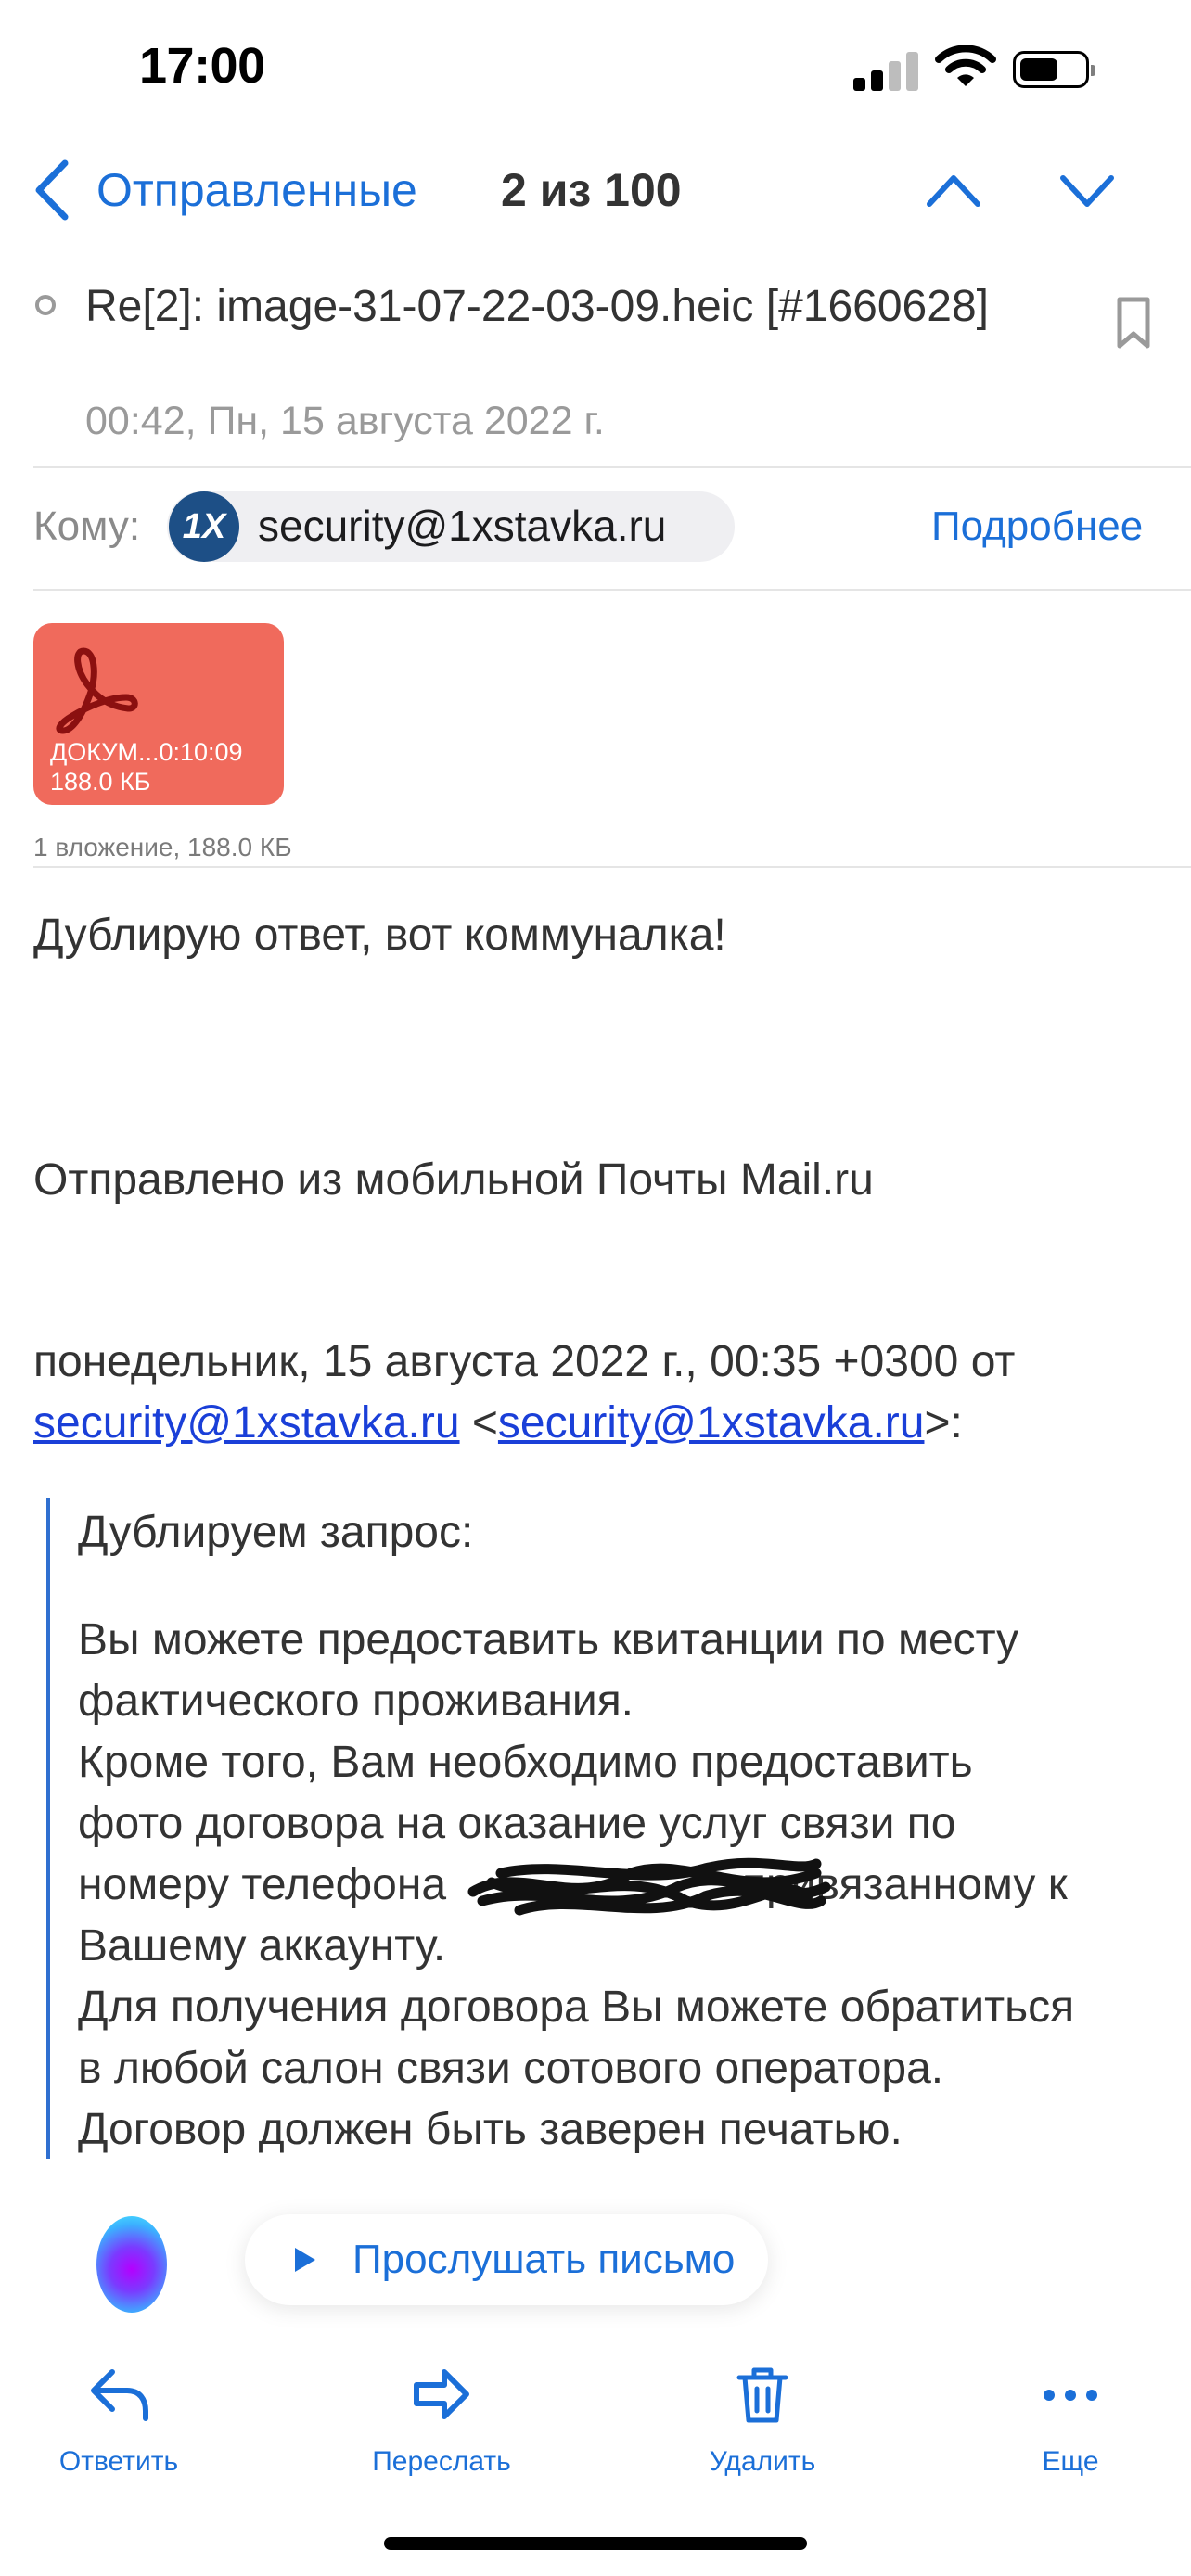 The width and height of the screenshot is (1191, 2576). I want to click on cellular-signal-icon, so click(885, 68).